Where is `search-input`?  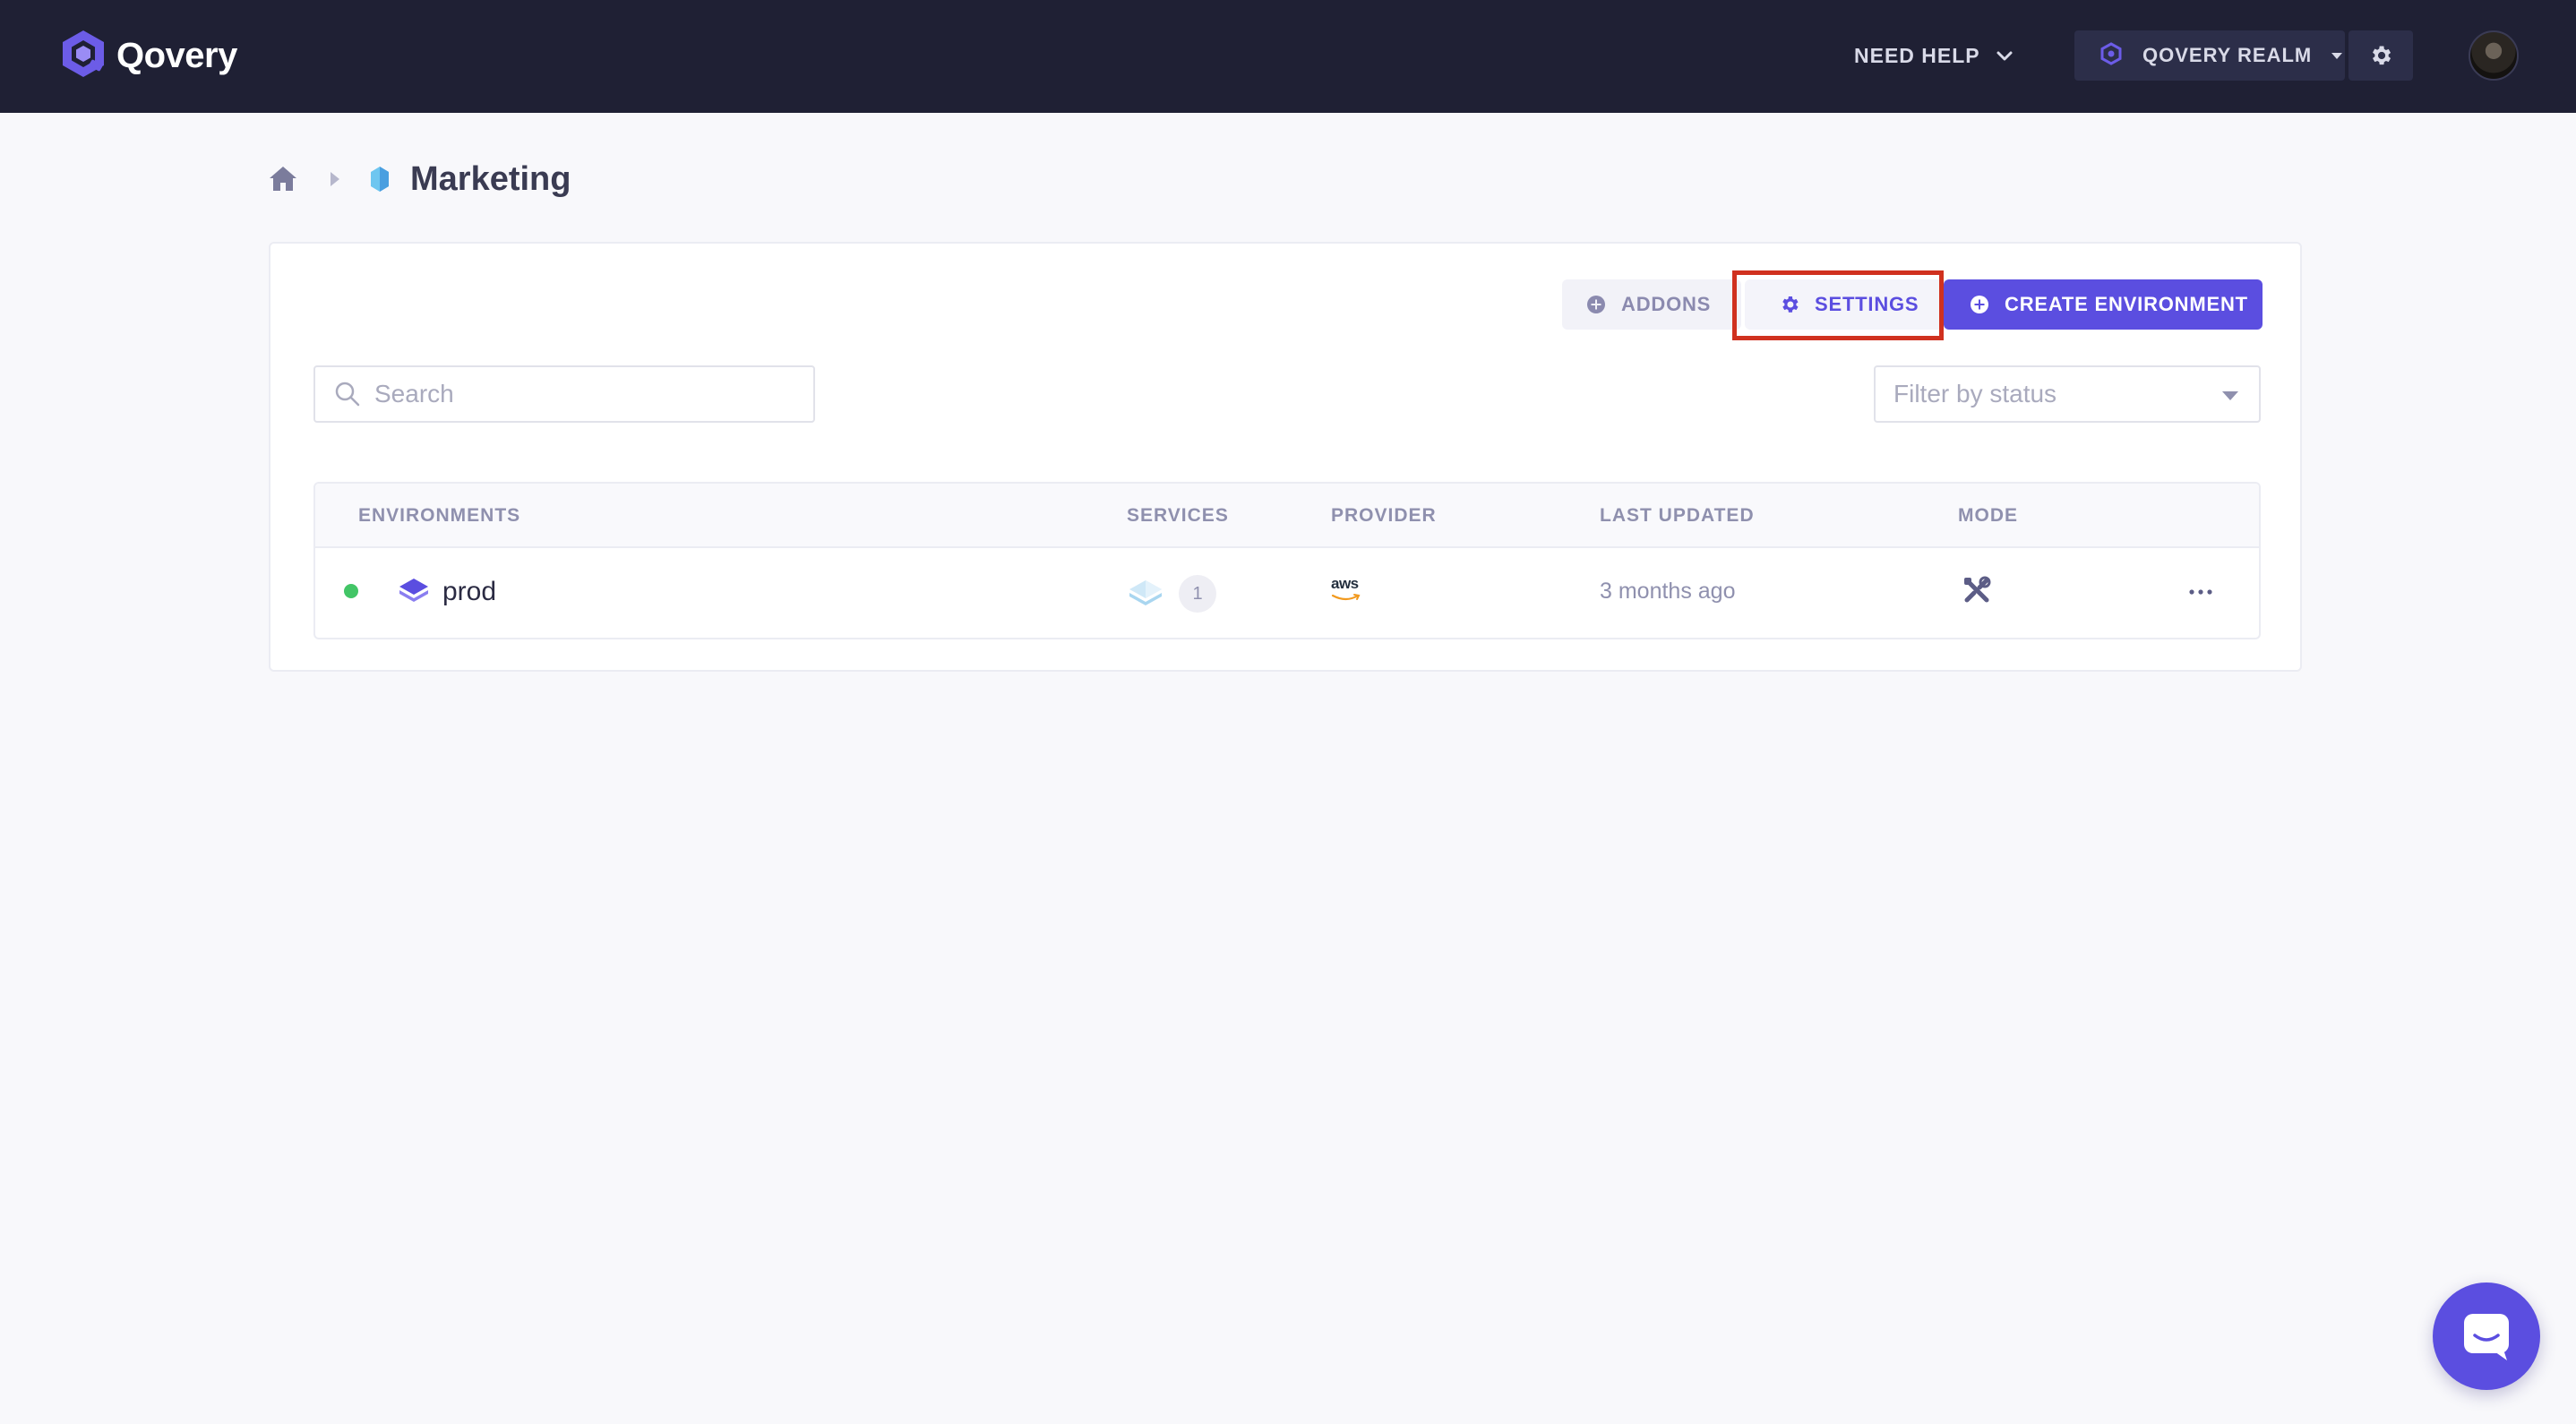 search-input is located at coordinates (589, 394).